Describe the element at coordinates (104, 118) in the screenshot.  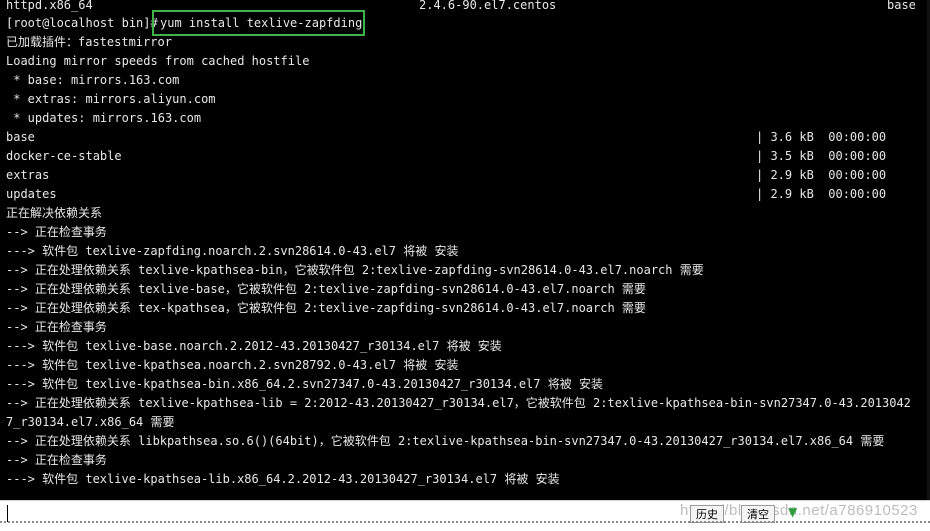
I see `terminal-line: * updates: mirrors.163.com` at that location.